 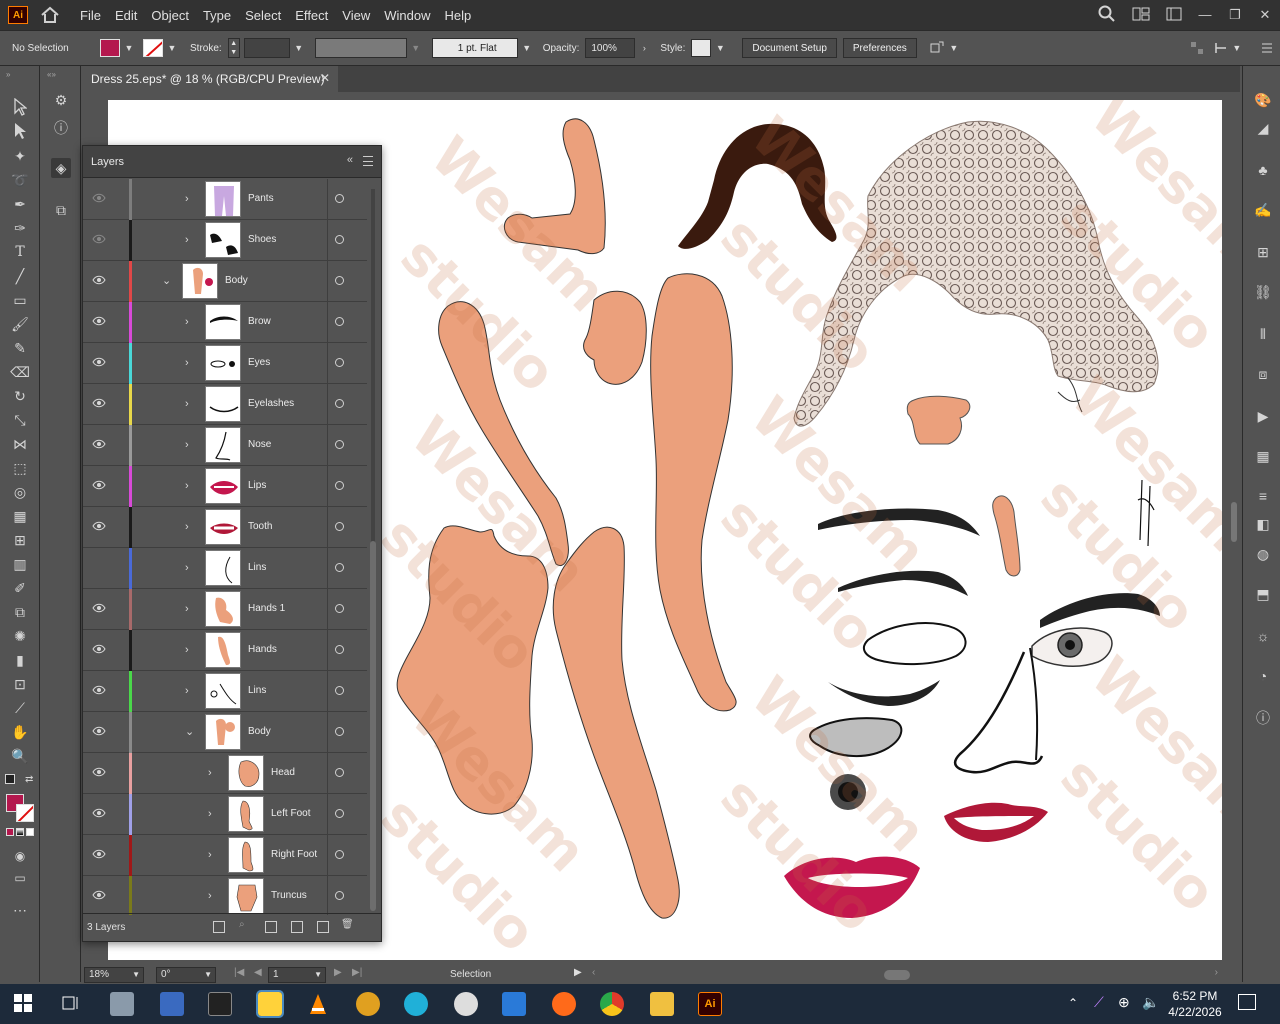 I want to click on vertical-scrollbar, so click(x=1234, y=528).